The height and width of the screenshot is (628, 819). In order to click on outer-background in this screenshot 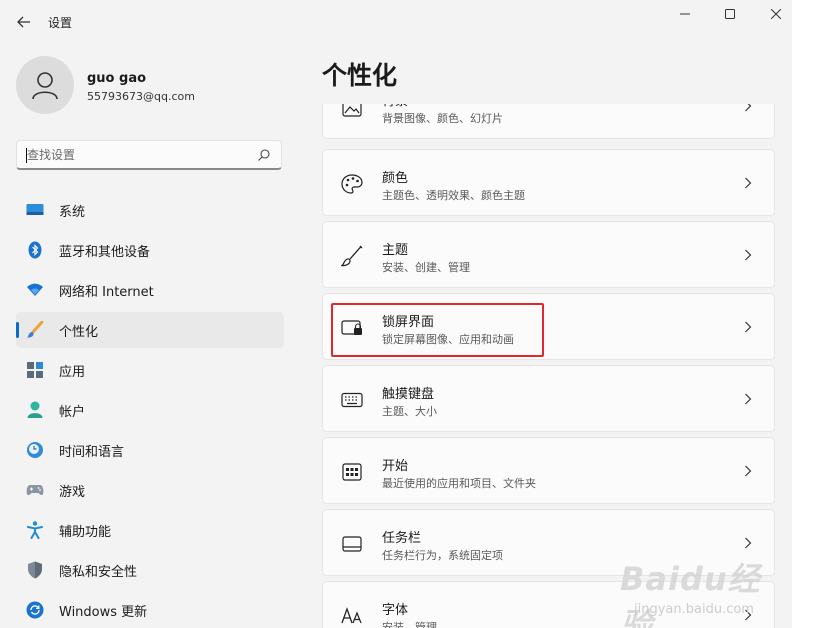, I will do `click(805, 314)`.